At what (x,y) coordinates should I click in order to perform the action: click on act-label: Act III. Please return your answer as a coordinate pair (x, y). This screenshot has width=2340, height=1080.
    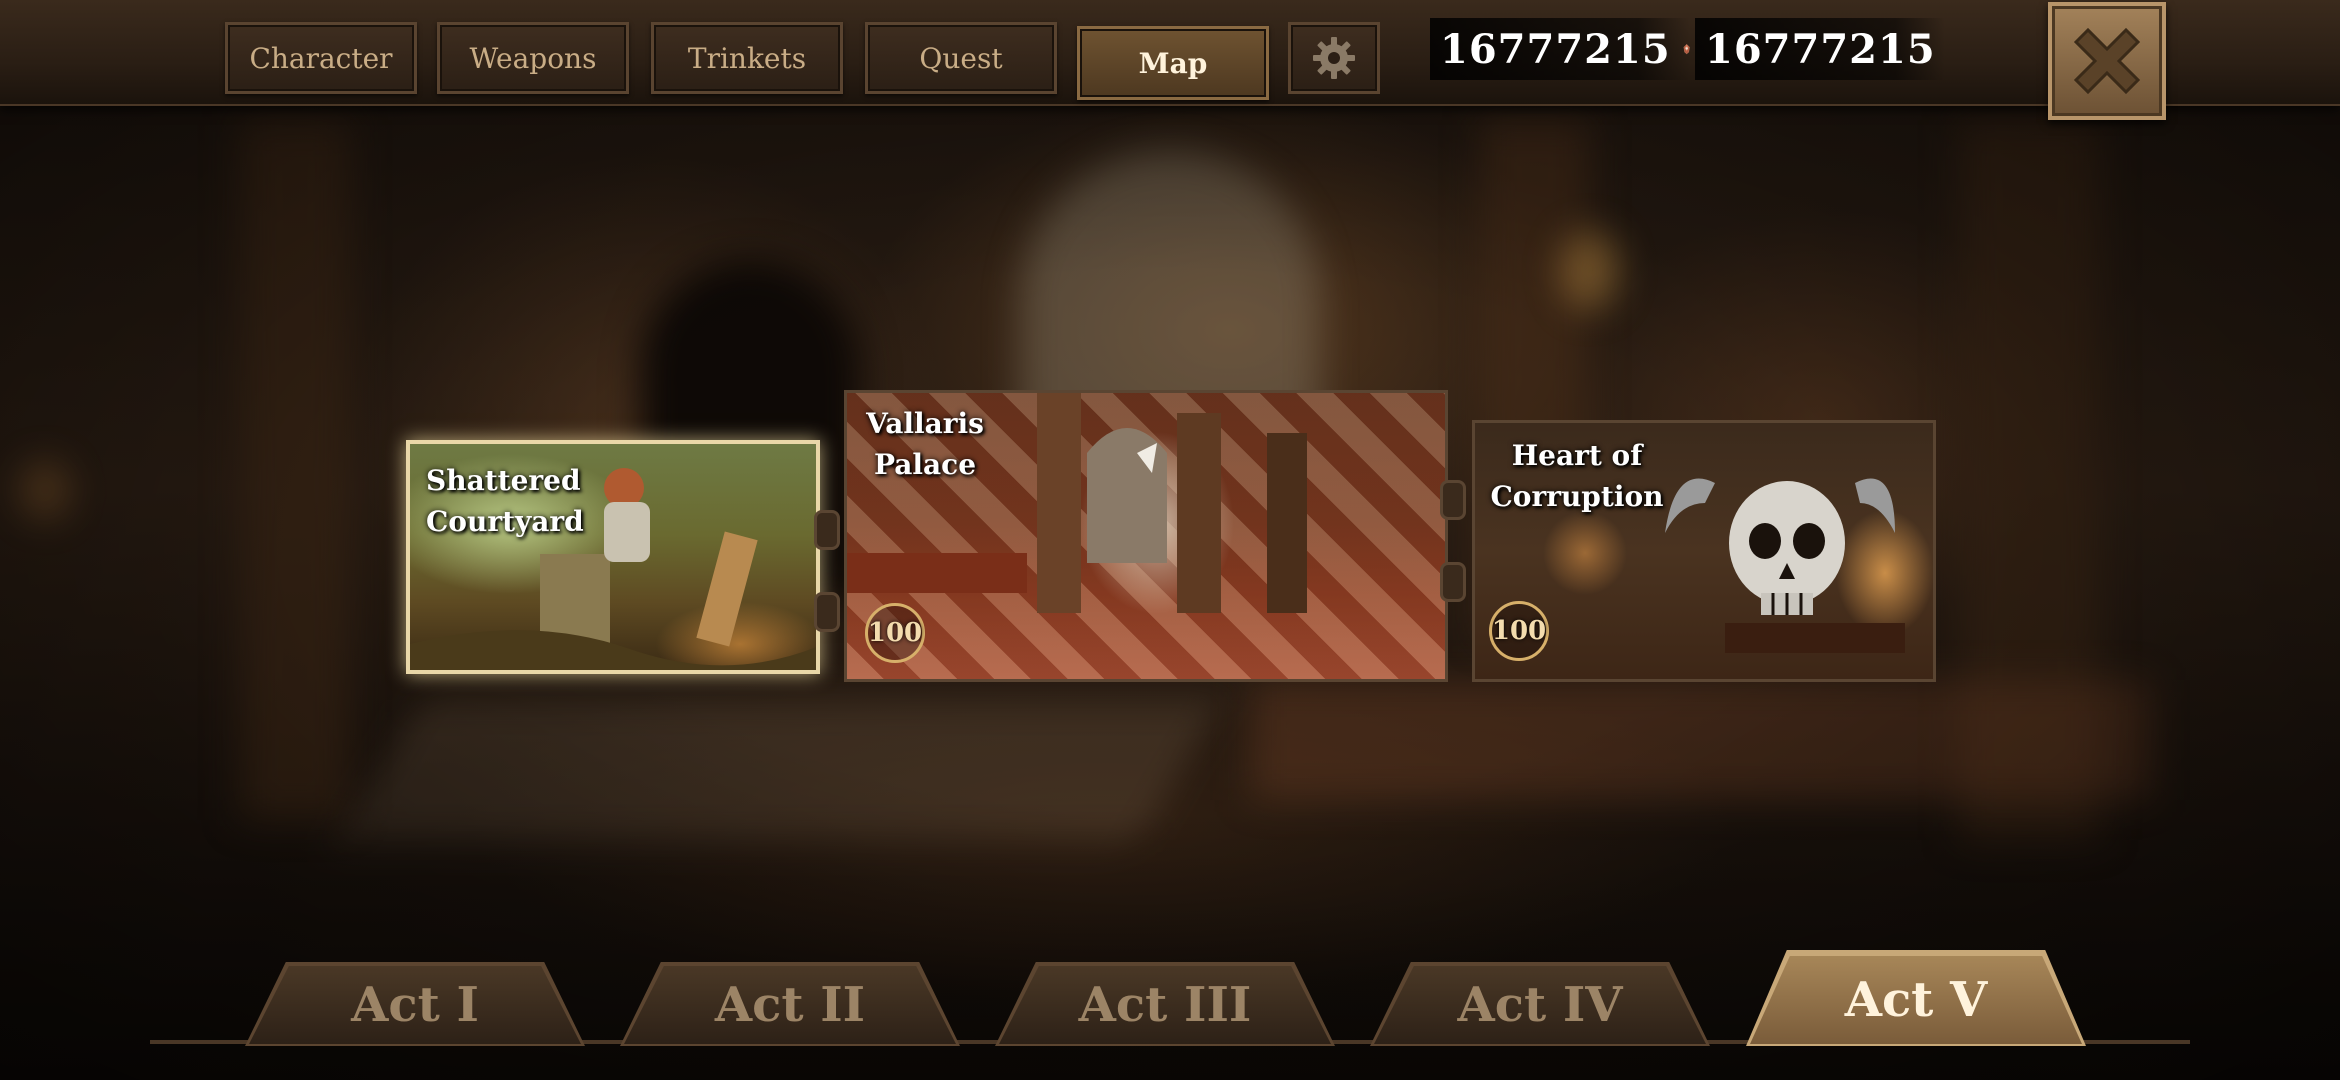
    Looking at the image, I should click on (1165, 1005).